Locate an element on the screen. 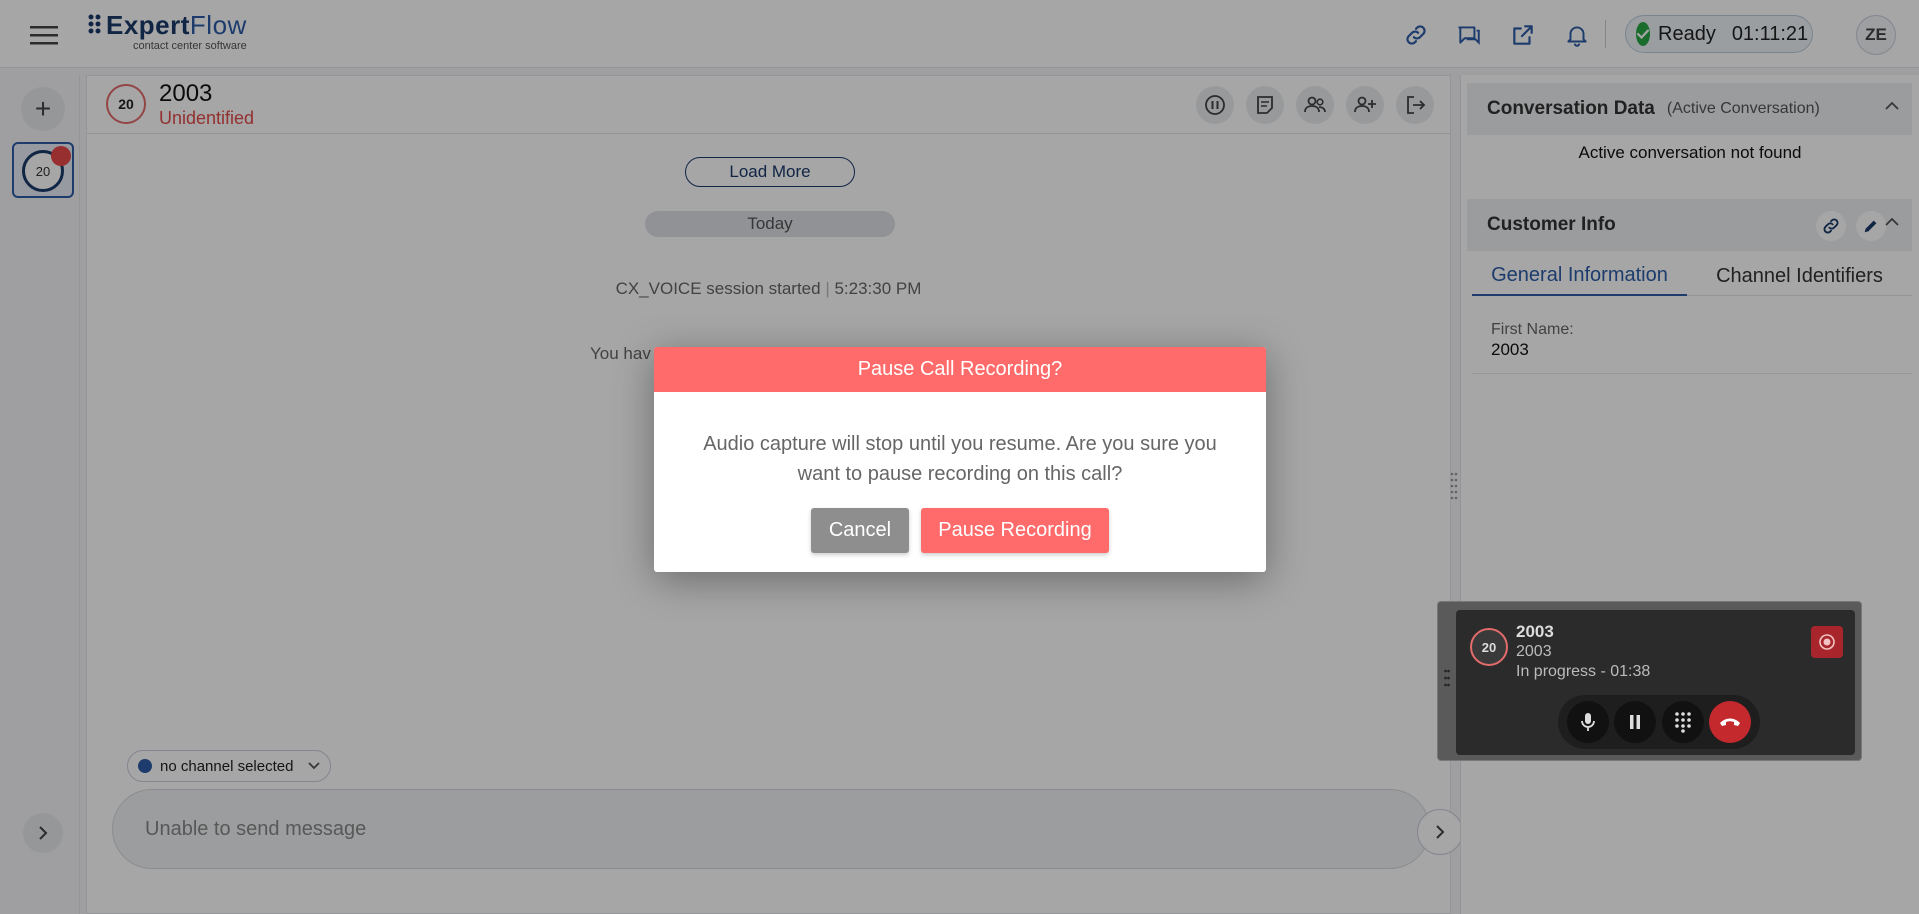  cancel-button: Cancel is located at coordinates (860, 530).